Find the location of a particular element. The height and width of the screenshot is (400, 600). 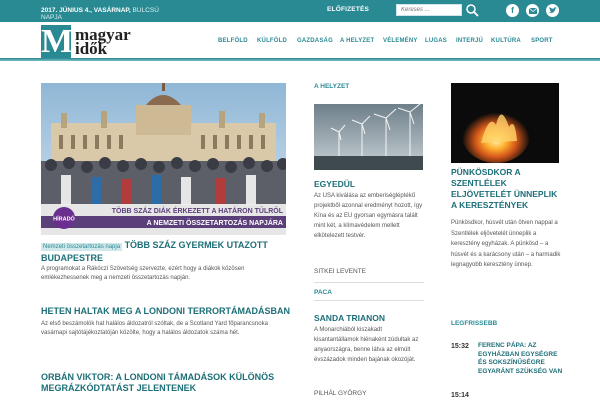

latest-time-2: 15:14 is located at coordinates (460, 395).